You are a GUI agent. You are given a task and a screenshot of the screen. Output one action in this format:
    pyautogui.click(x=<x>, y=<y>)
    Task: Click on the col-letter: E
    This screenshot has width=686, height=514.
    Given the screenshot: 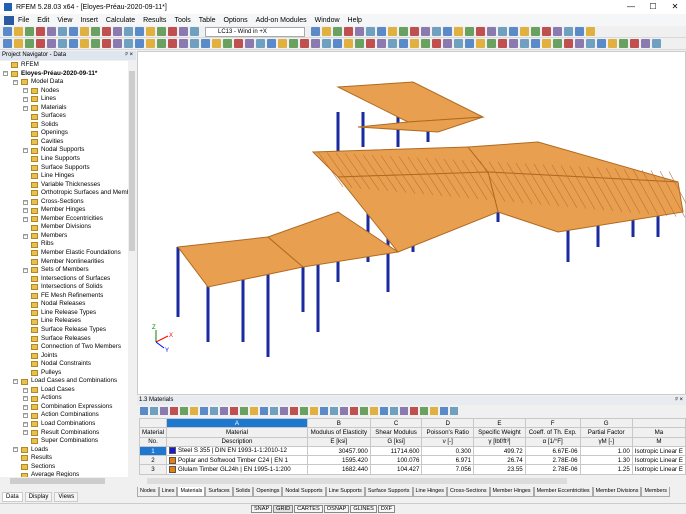 What is the action you would take?
    pyautogui.click(x=499, y=423)
    